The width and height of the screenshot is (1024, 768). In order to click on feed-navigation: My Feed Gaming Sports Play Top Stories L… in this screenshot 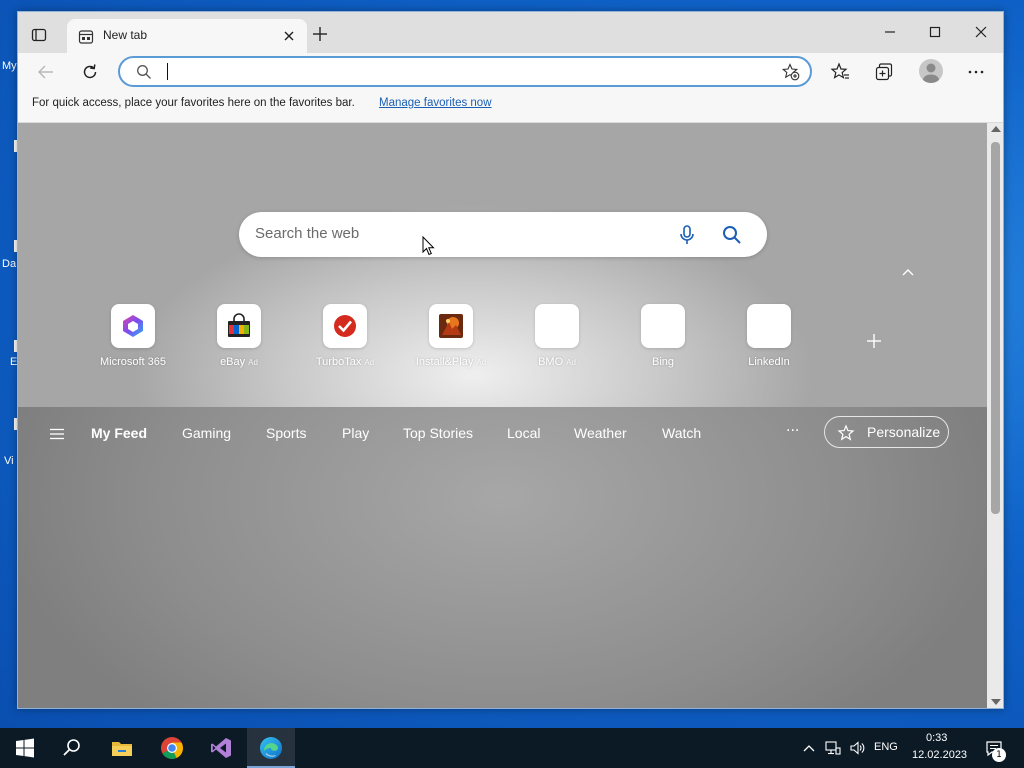, I will do `click(502, 435)`.